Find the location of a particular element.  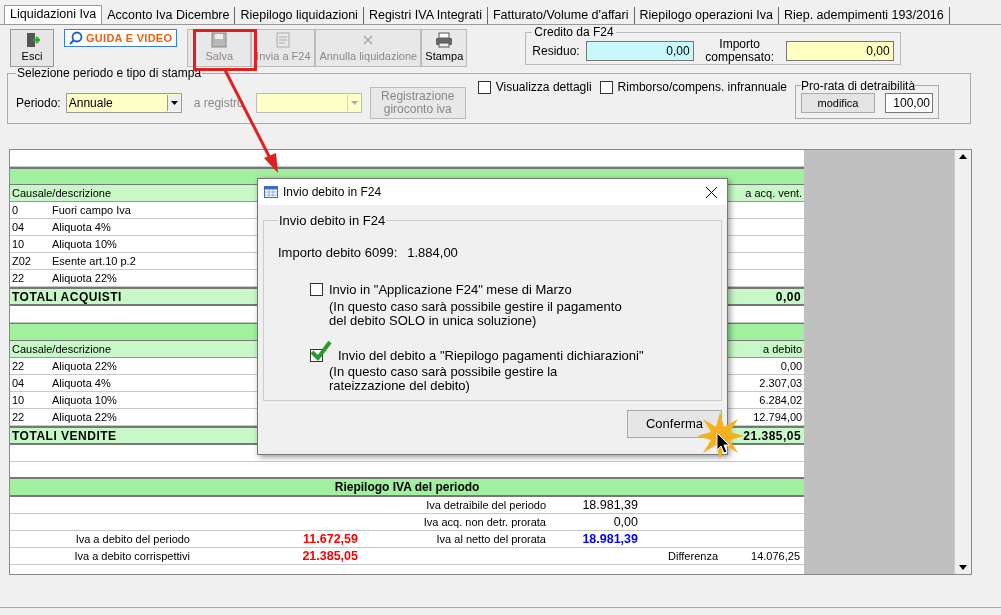

table-cell-text: Z02 is located at coordinates (21, 261).